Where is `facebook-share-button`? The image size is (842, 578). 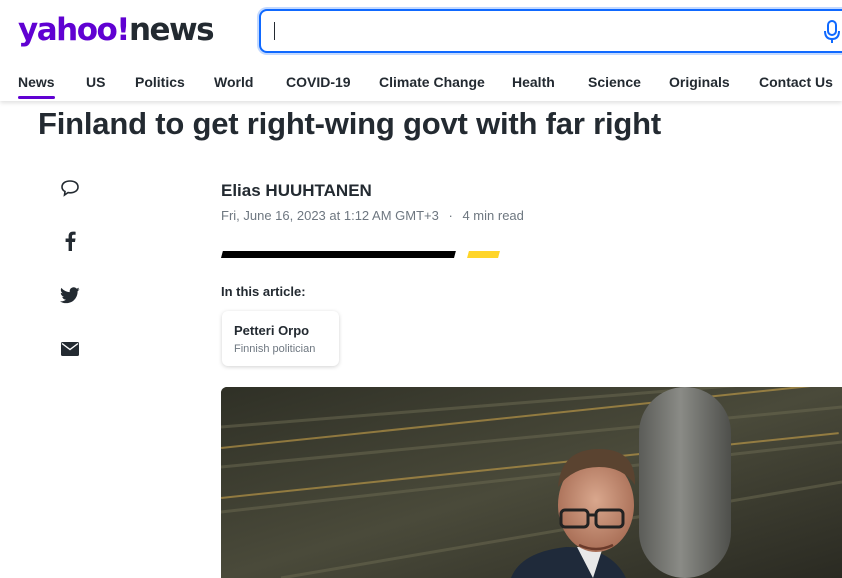 facebook-share-button is located at coordinates (70, 241).